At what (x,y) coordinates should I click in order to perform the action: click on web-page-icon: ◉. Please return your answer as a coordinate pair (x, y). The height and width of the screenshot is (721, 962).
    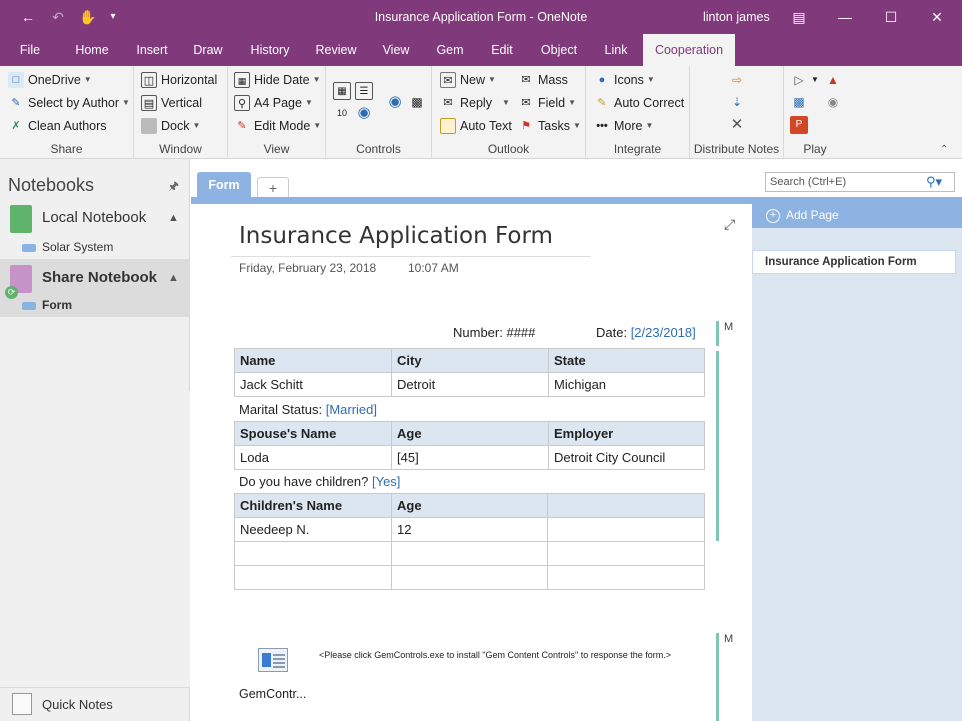
    Looking at the image, I should click on (833, 102).